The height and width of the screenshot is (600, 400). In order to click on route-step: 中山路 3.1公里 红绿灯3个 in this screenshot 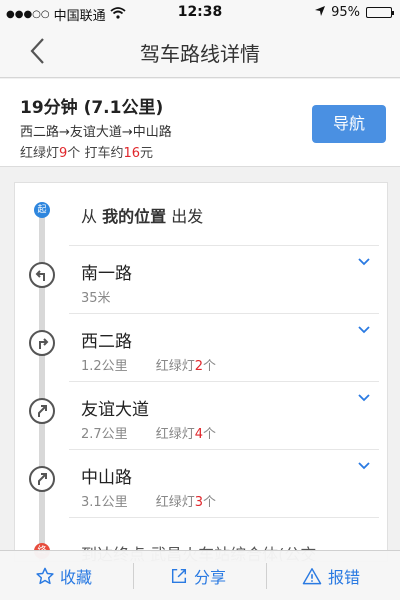, I will do `click(201, 483)`.